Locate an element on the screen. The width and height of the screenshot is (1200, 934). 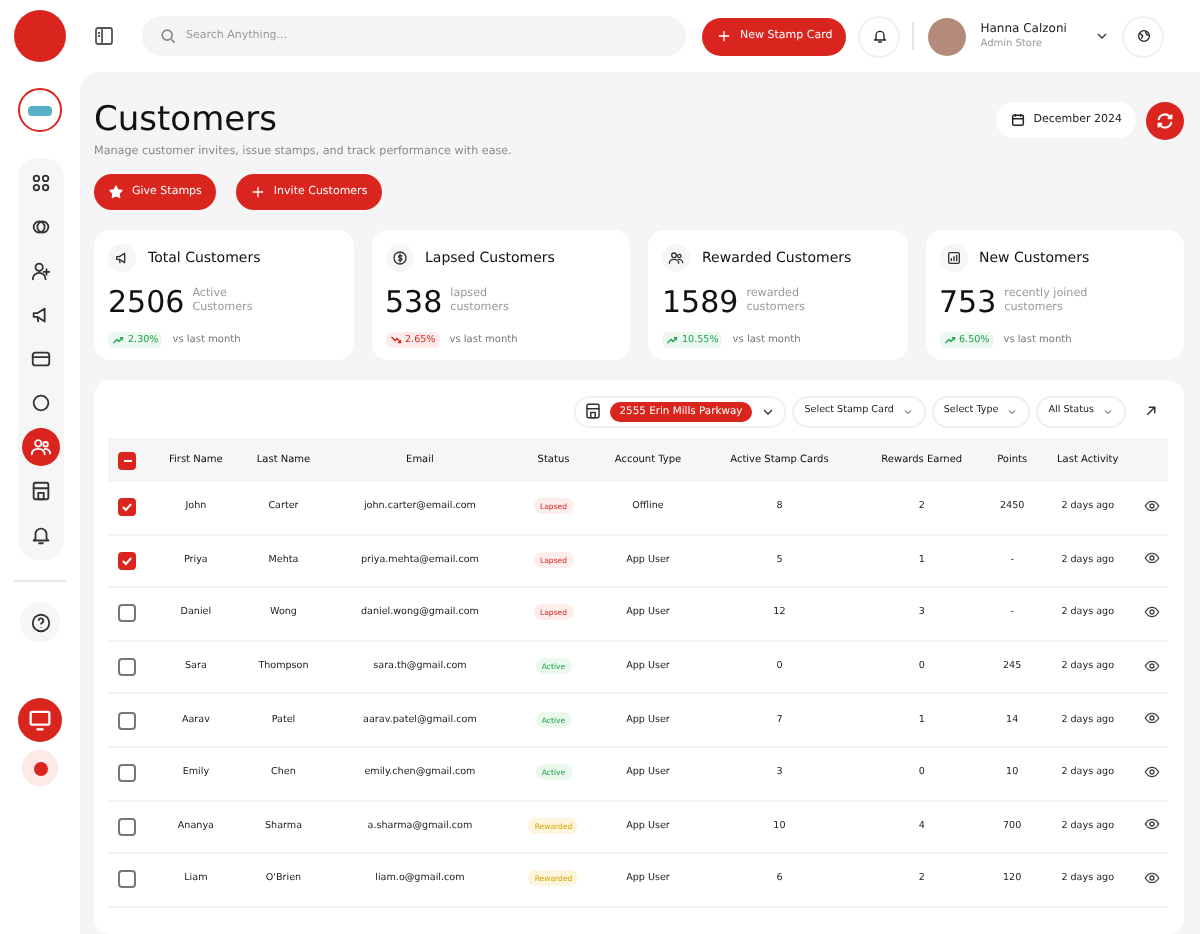
circle-icon is located at coordinates (40, 403).